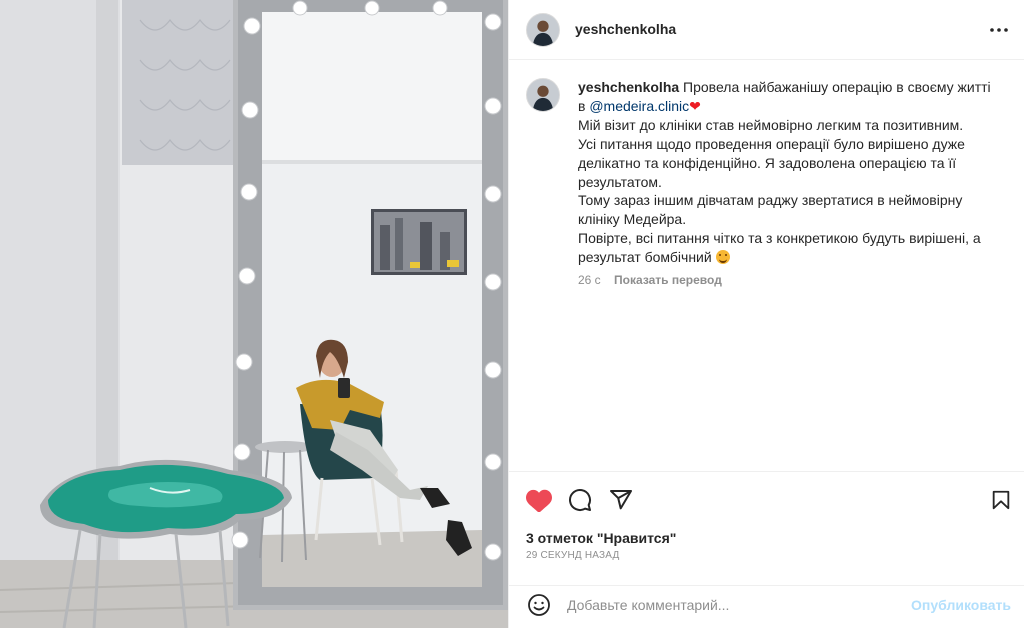 The height and width of the screenshot is (628, 1024). Describe the element at coordinates (961, 605) in the screenshot. I see `post-comment-button: Опубликовать` at that location.